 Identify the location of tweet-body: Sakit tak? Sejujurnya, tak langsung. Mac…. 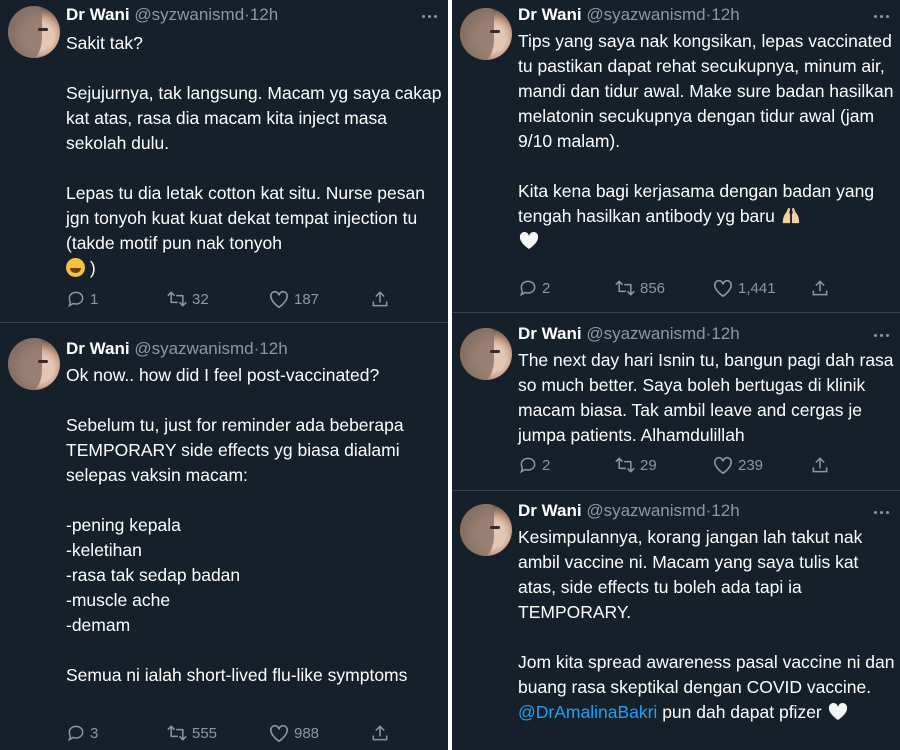
(254, 143).